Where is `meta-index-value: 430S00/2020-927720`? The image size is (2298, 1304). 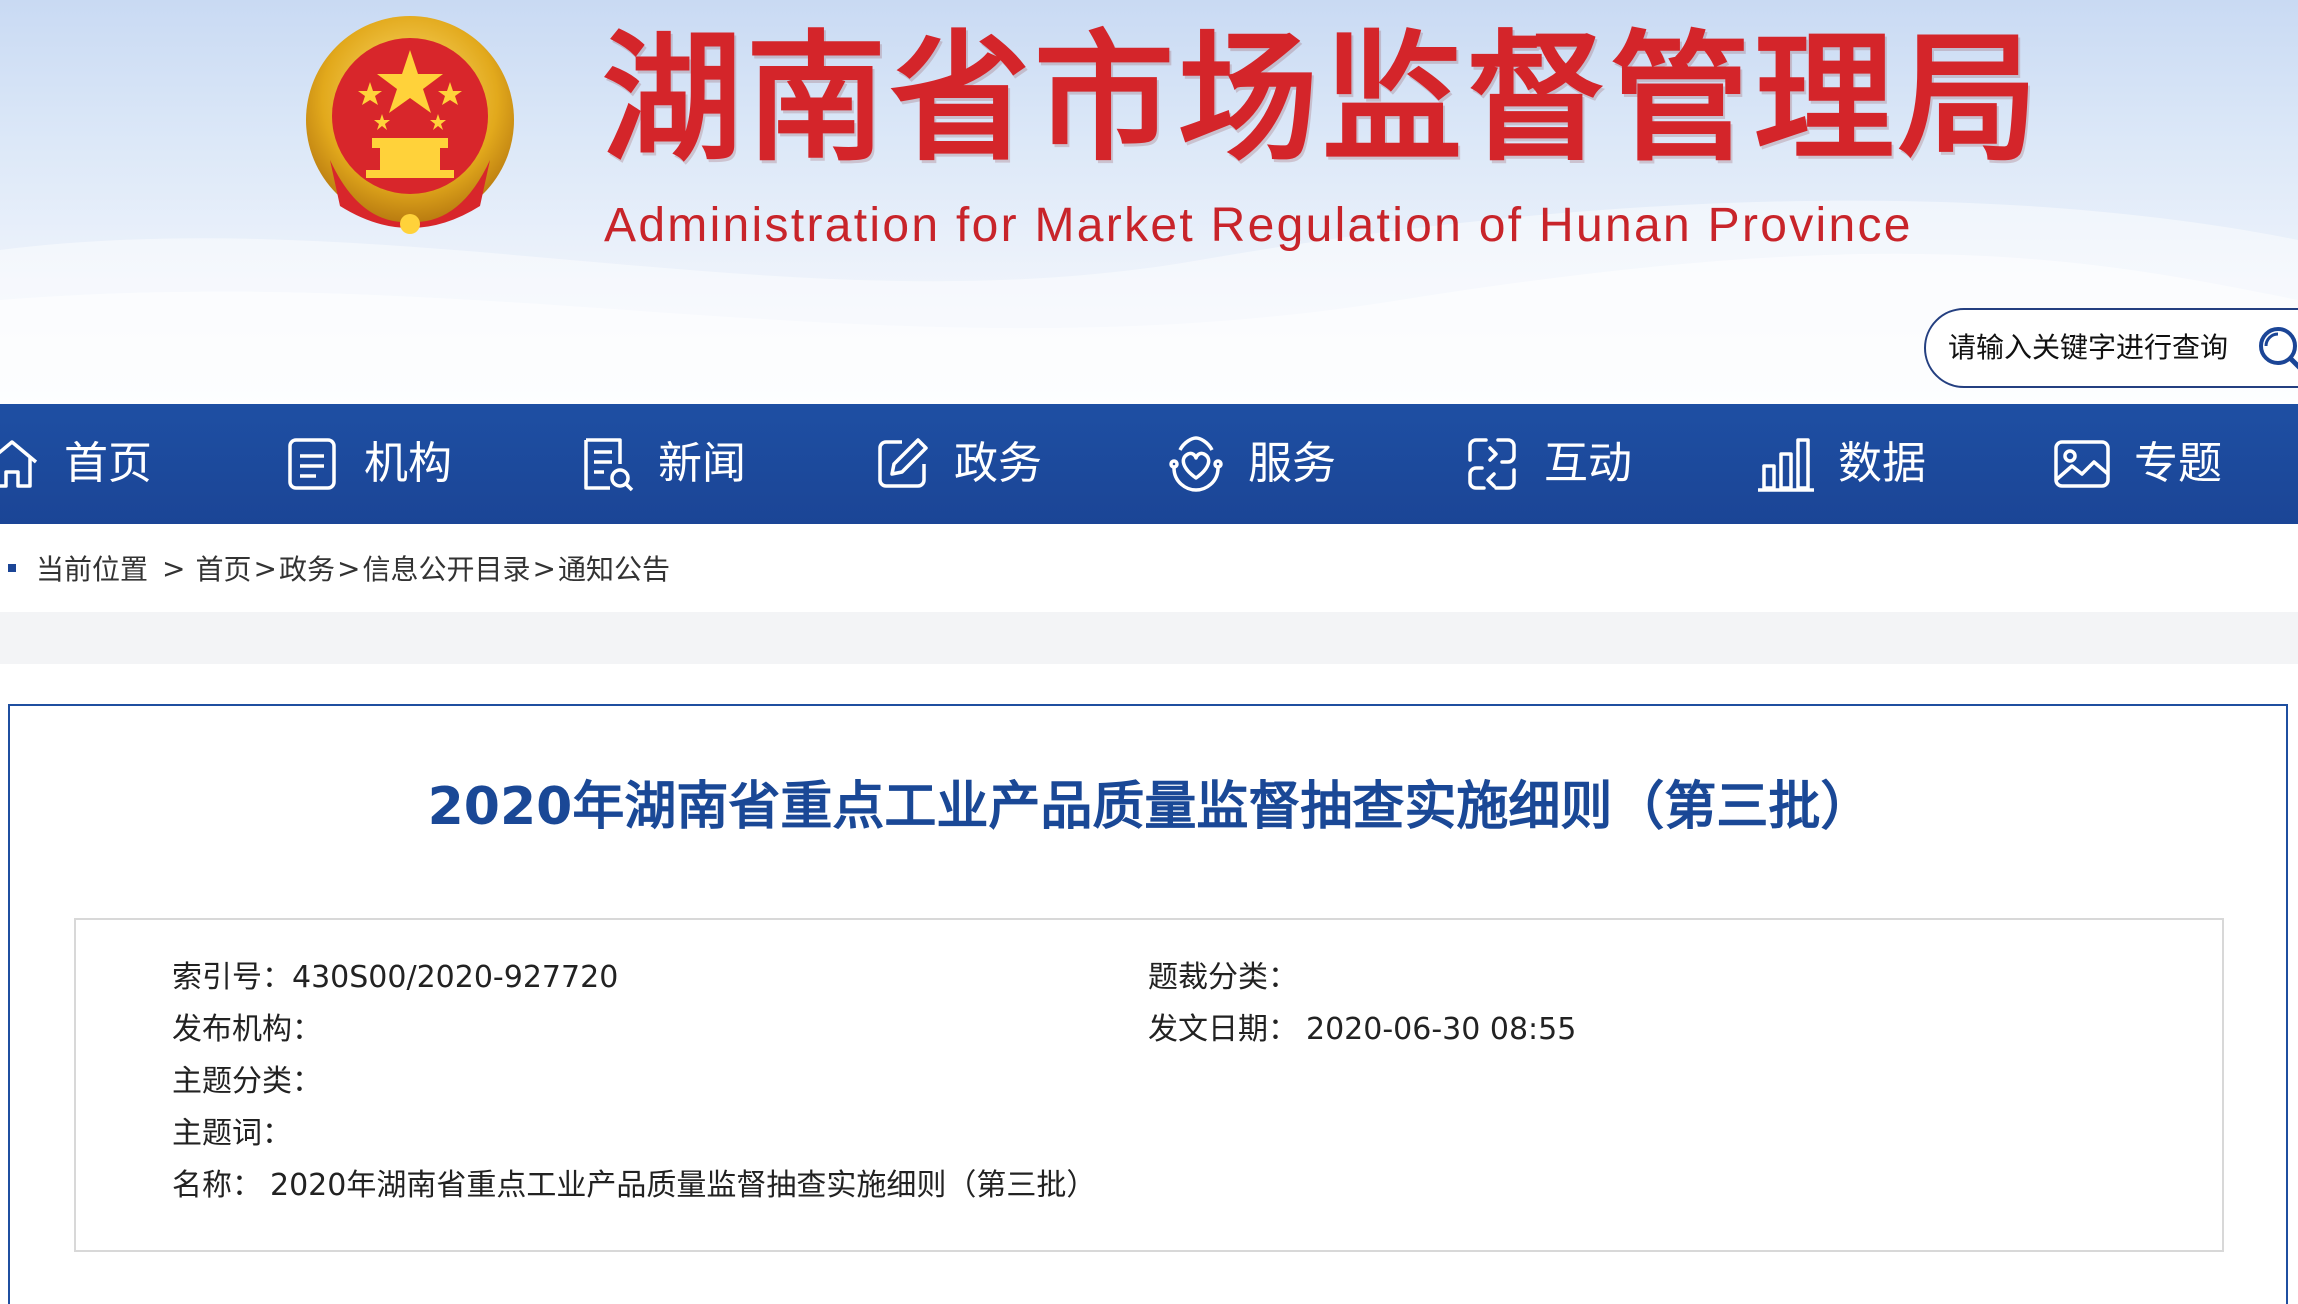
meta-index-value: 430S00/2020-927720 is located at coordinates (455, 977).